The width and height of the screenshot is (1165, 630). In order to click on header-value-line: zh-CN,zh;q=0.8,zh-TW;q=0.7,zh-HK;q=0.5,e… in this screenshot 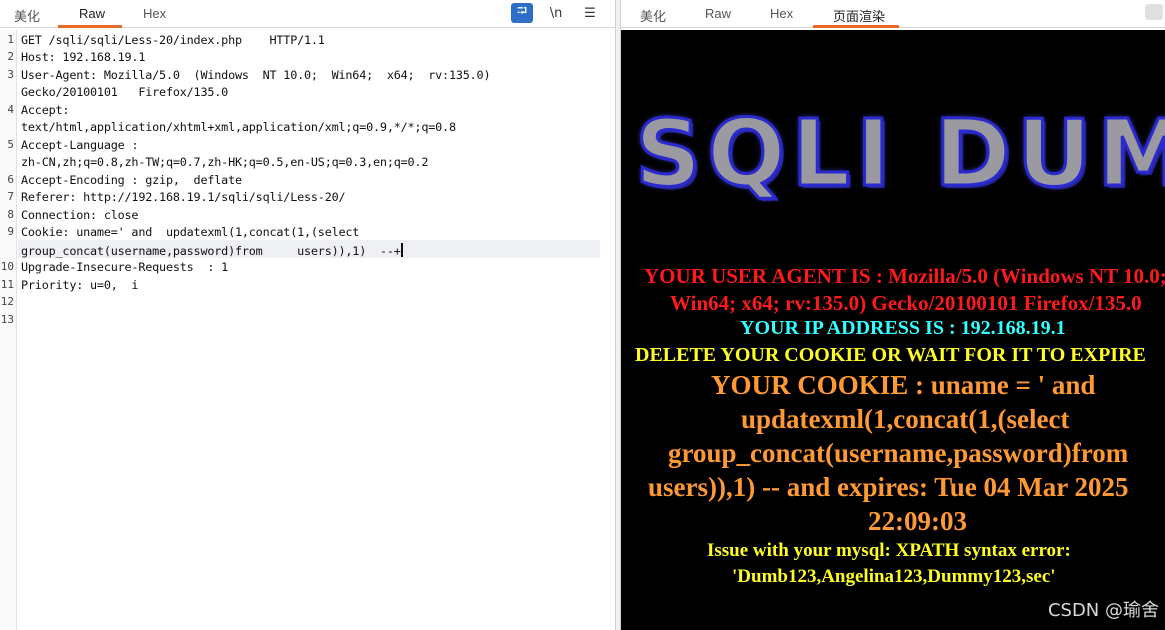, I will do `click(225, 162)`.